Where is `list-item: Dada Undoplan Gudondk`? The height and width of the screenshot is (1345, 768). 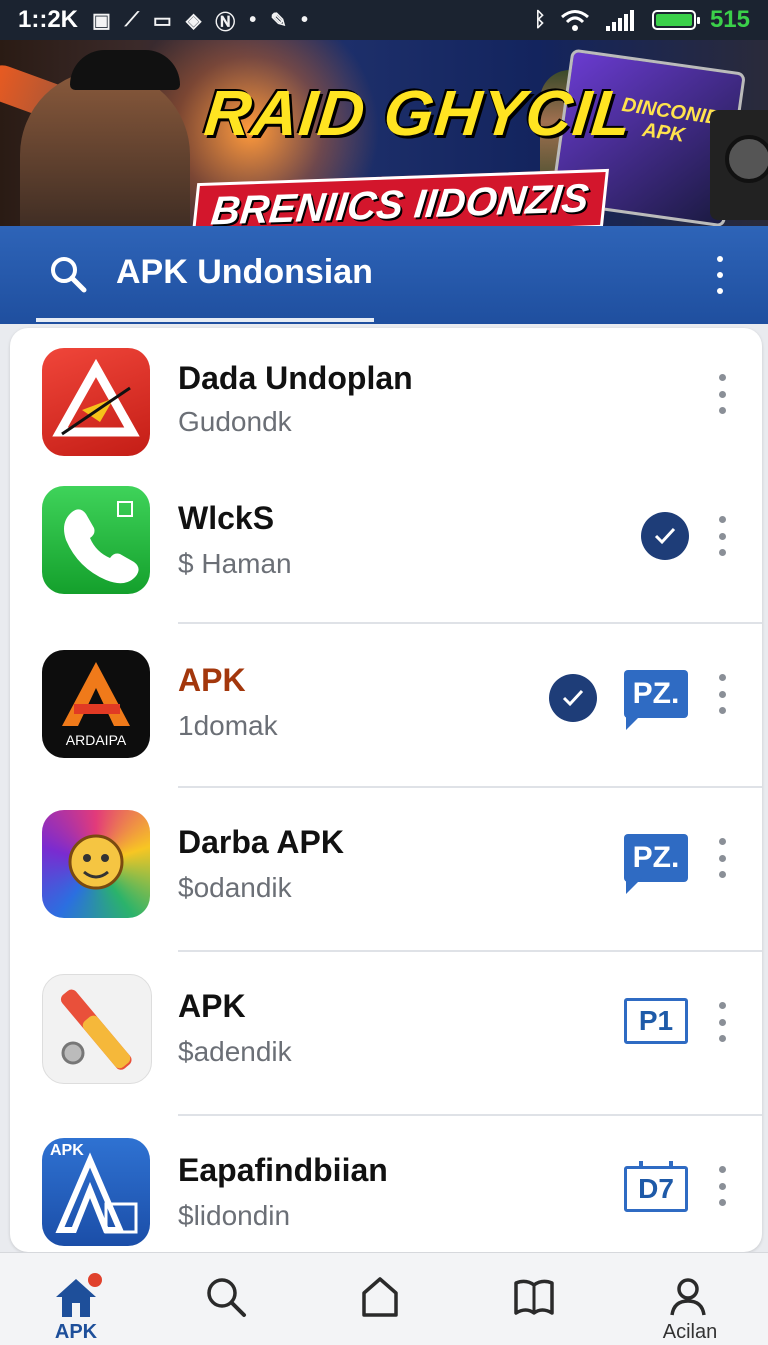
list-item: Dada Undoplan Gudondk is located at coordinates (386, 403).